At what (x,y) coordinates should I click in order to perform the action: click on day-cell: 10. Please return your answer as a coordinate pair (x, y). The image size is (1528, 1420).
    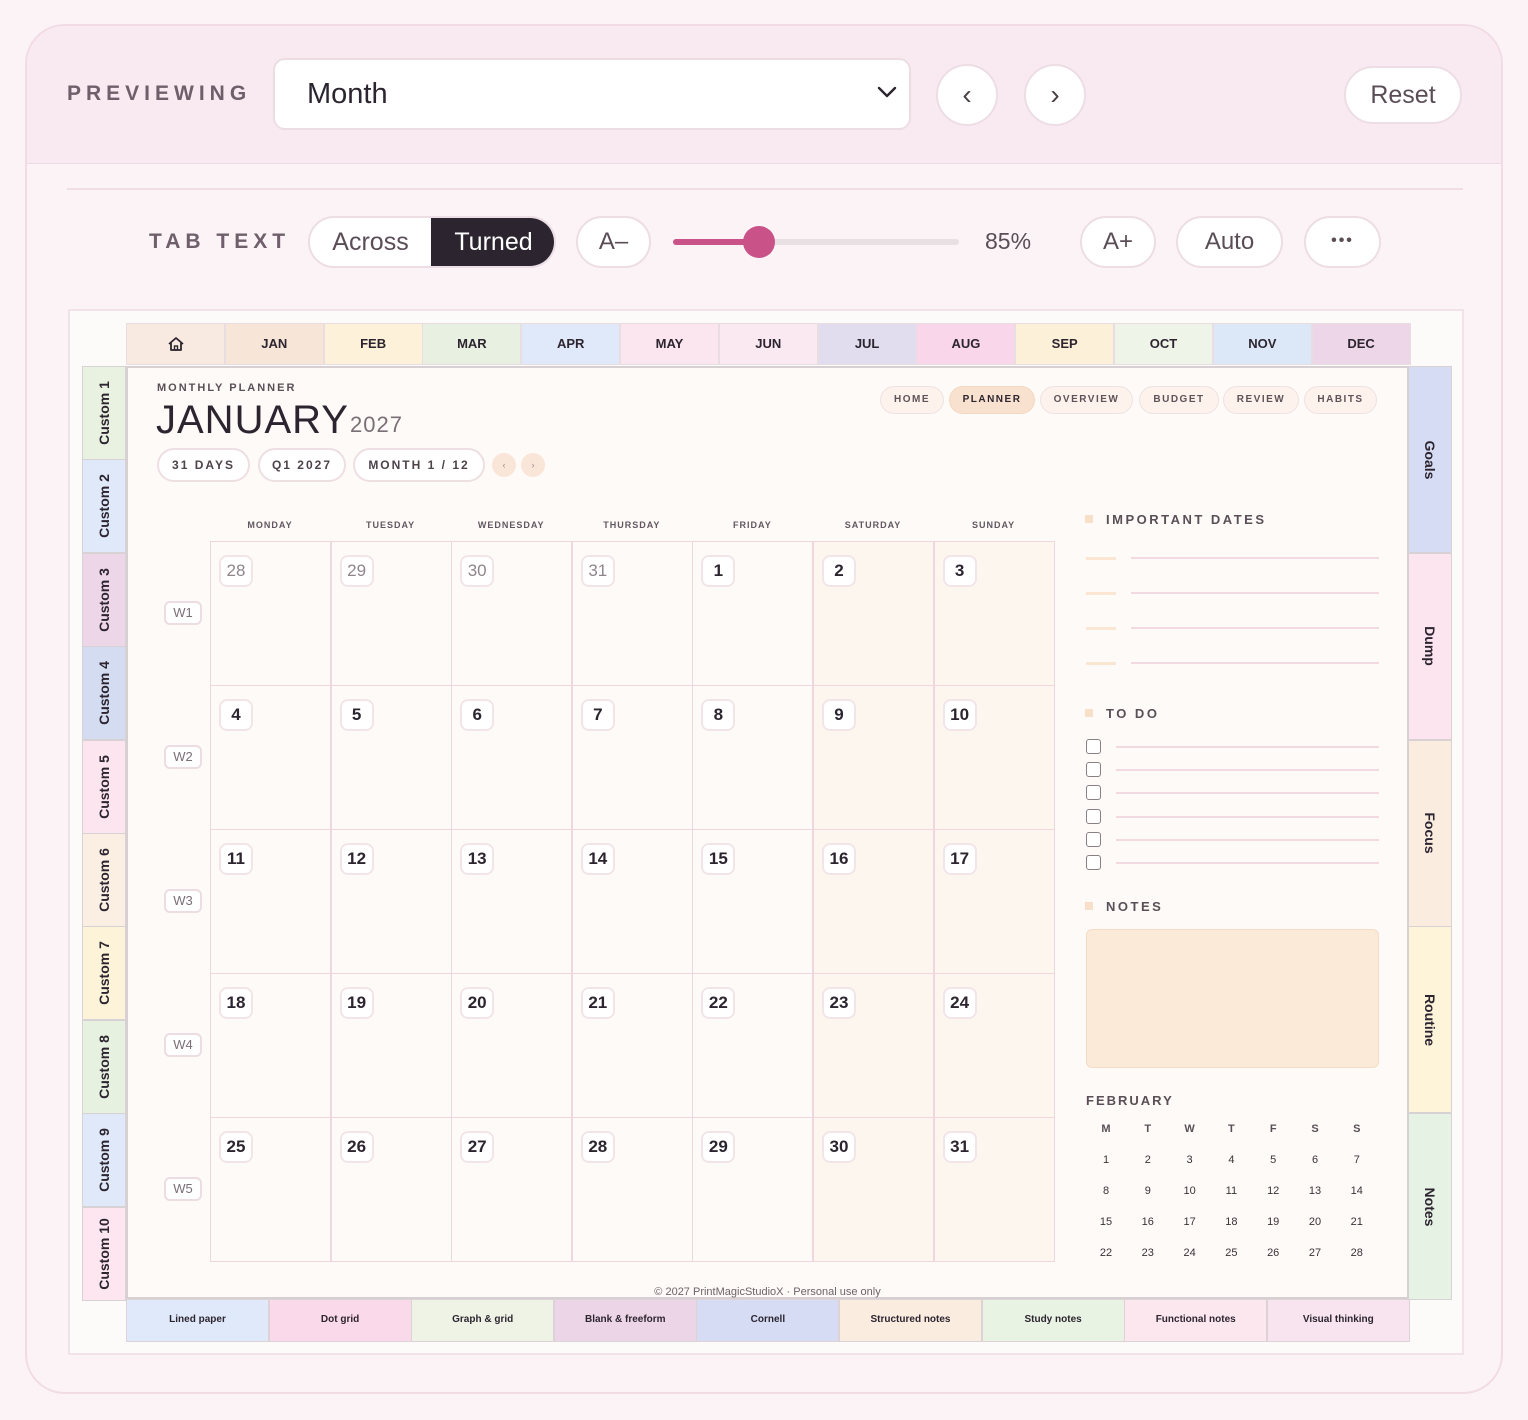
    Looking at the image, I should click on (994, 757).